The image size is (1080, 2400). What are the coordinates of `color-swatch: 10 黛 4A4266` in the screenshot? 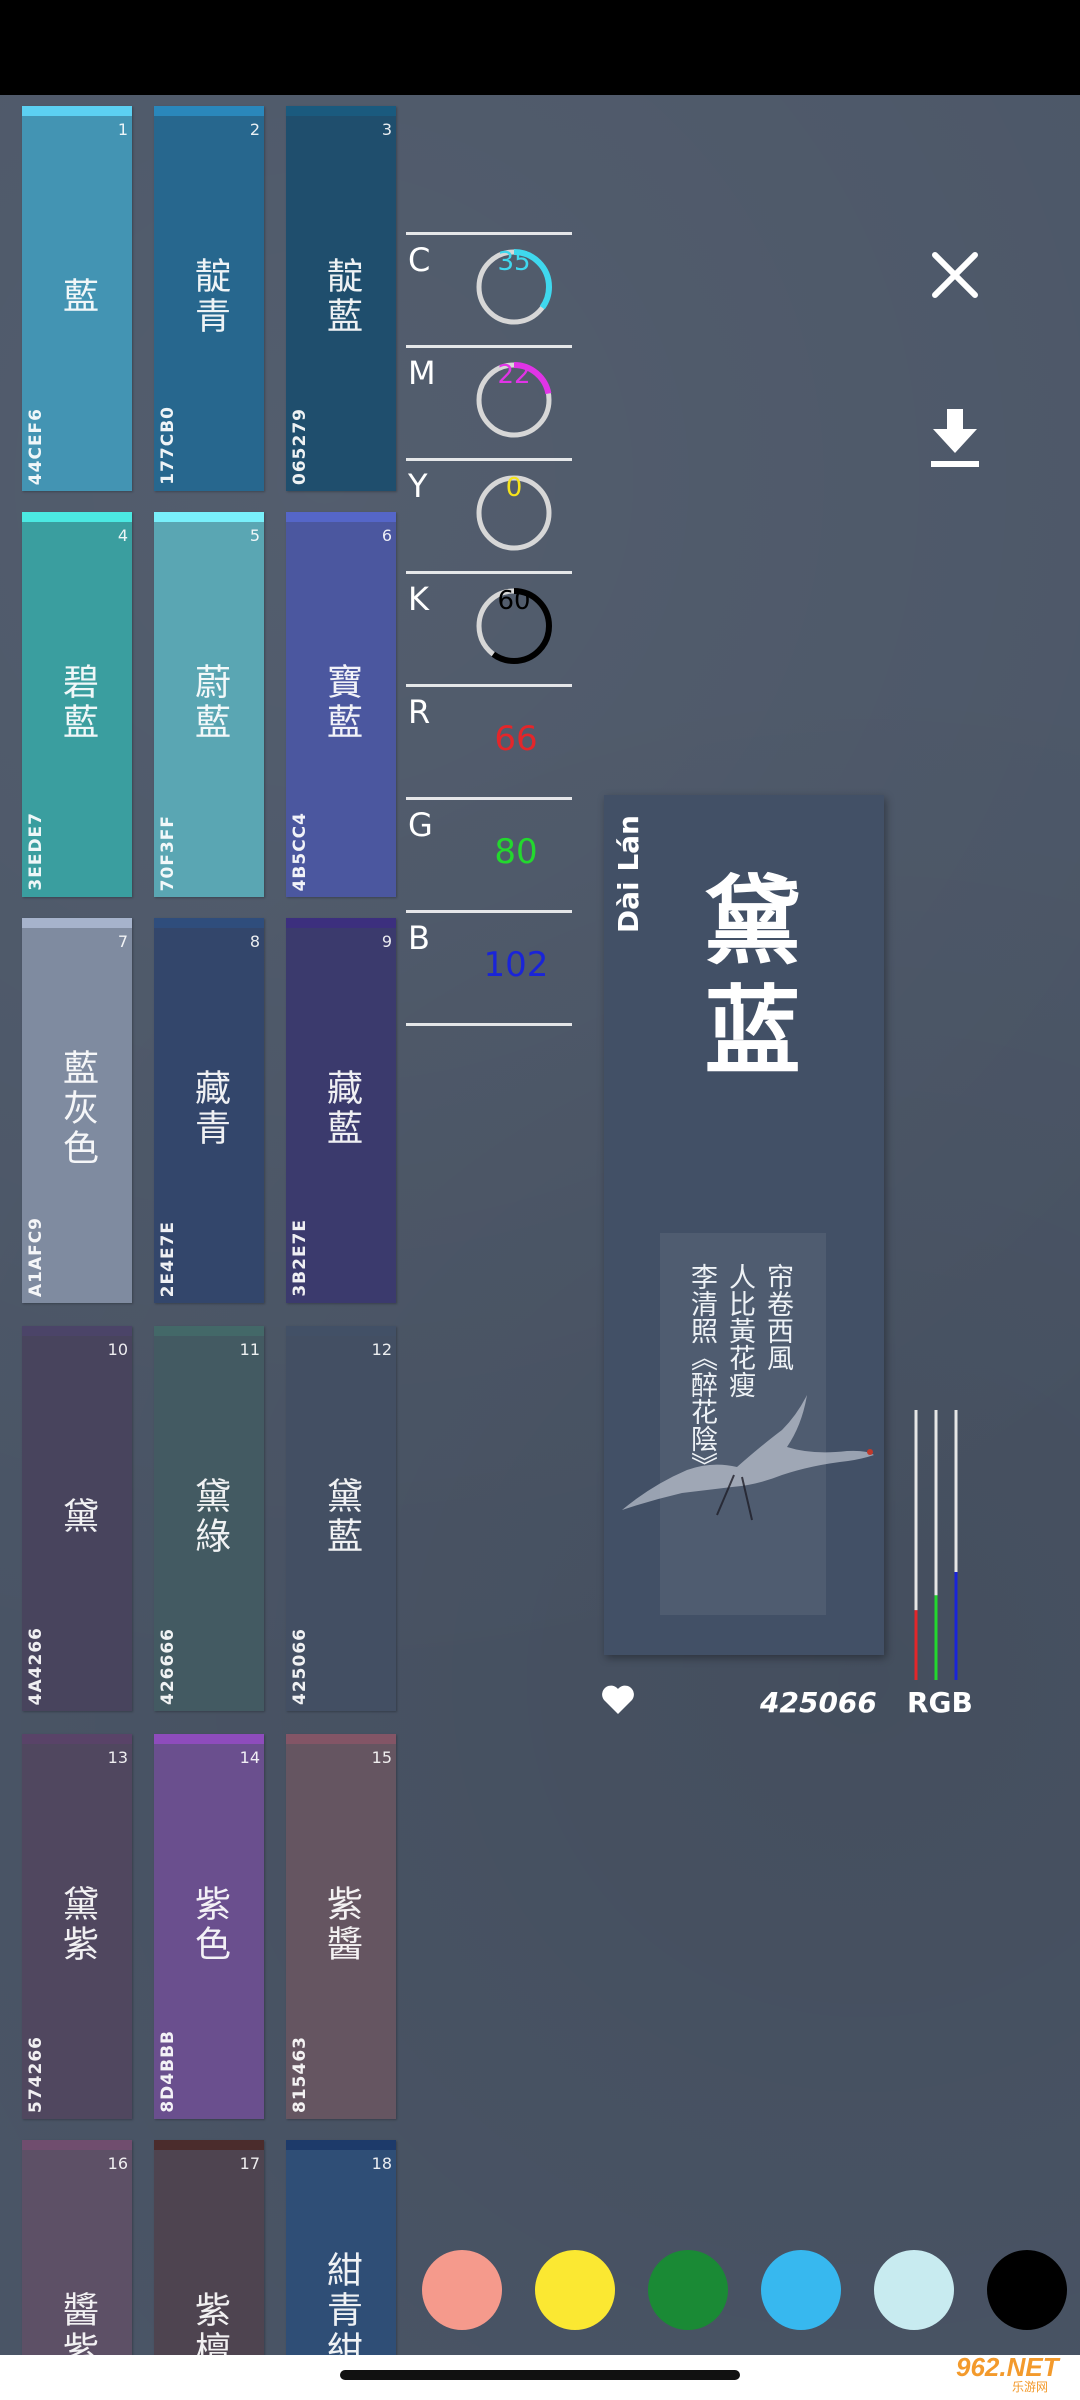 It's located at (77, 1518).